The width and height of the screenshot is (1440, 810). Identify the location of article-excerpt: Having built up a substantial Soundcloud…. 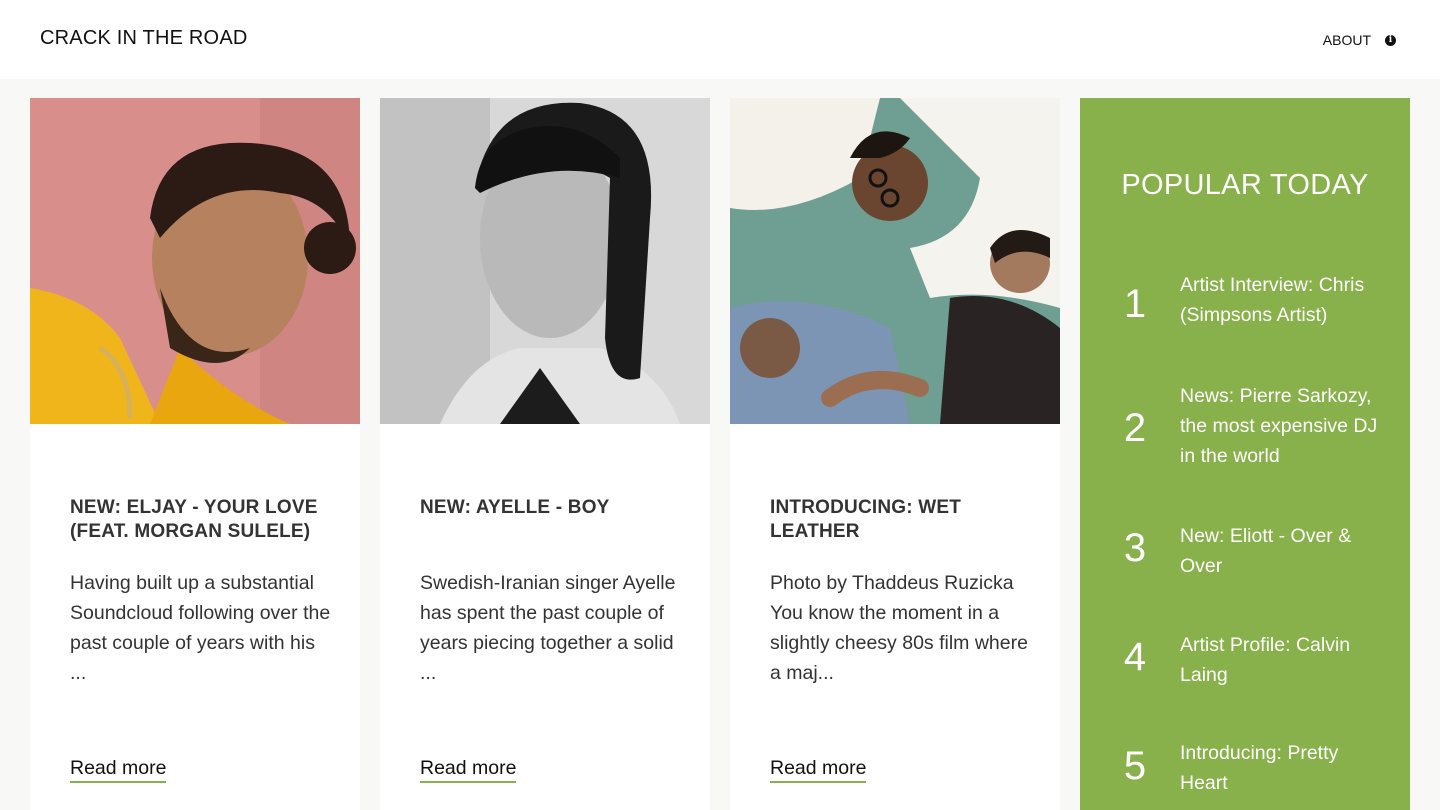
(200, 628).